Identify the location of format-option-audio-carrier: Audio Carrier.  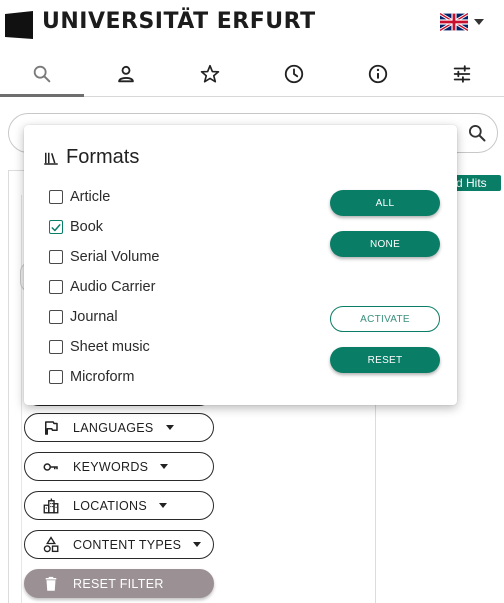
(102, 287).